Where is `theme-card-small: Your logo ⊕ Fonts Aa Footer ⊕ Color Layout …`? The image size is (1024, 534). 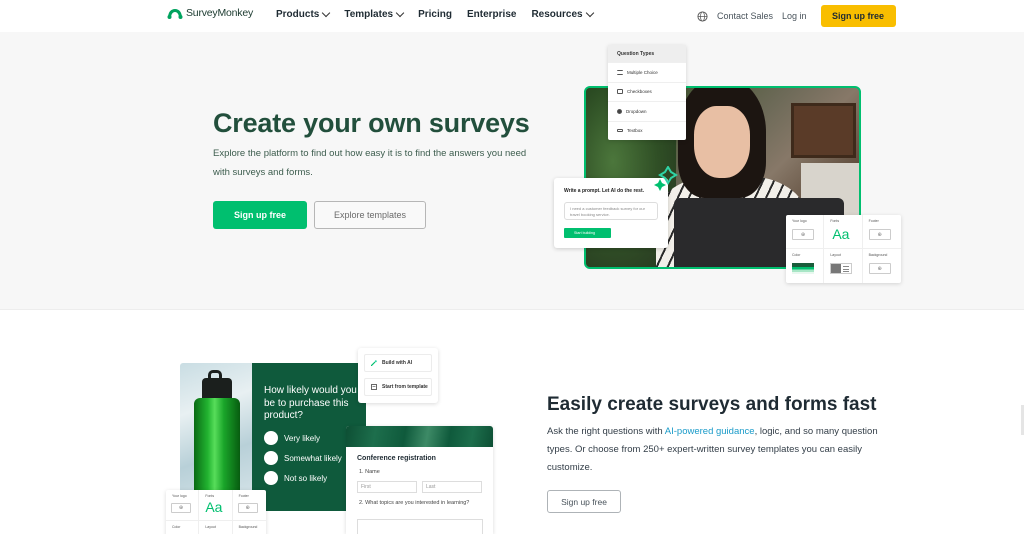 theme-card-small: Your logo ⊕ Fonts Aa Footer ⊕ Color Layout … is located at coordinates (216, 512).